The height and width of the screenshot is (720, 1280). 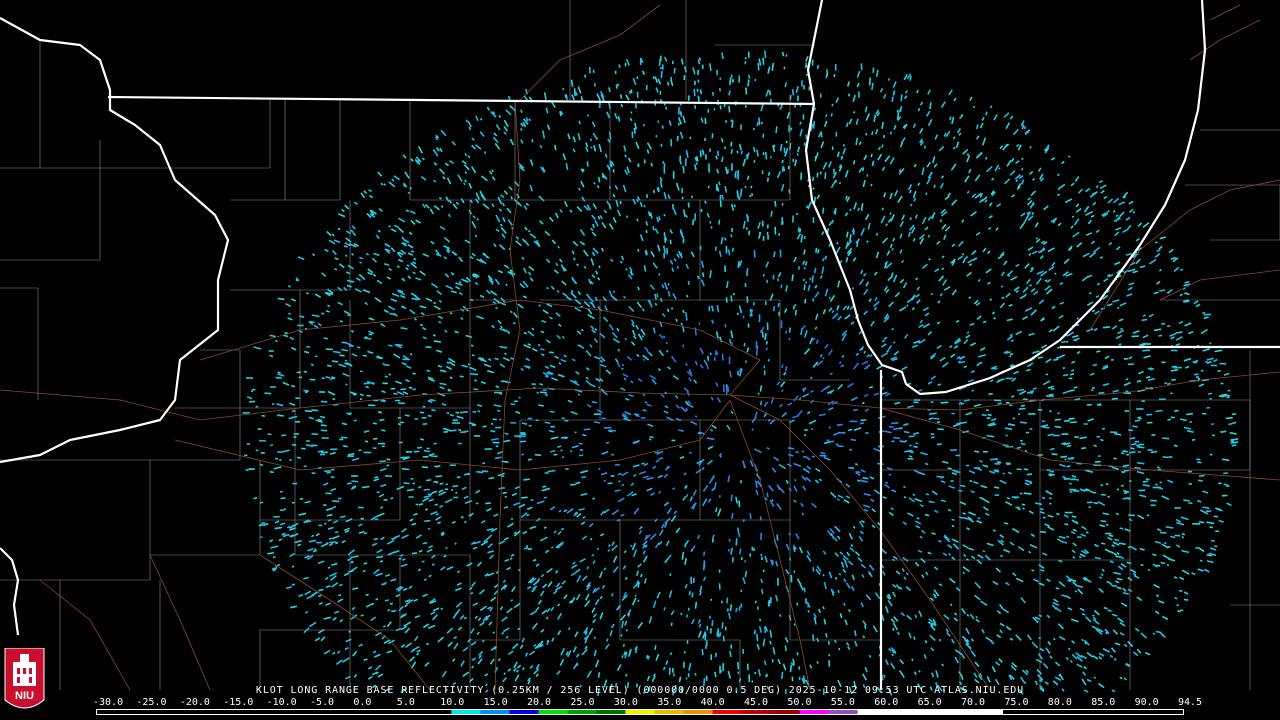 I want to click on scale-label: 80.0, so click(x=1059, y=702).